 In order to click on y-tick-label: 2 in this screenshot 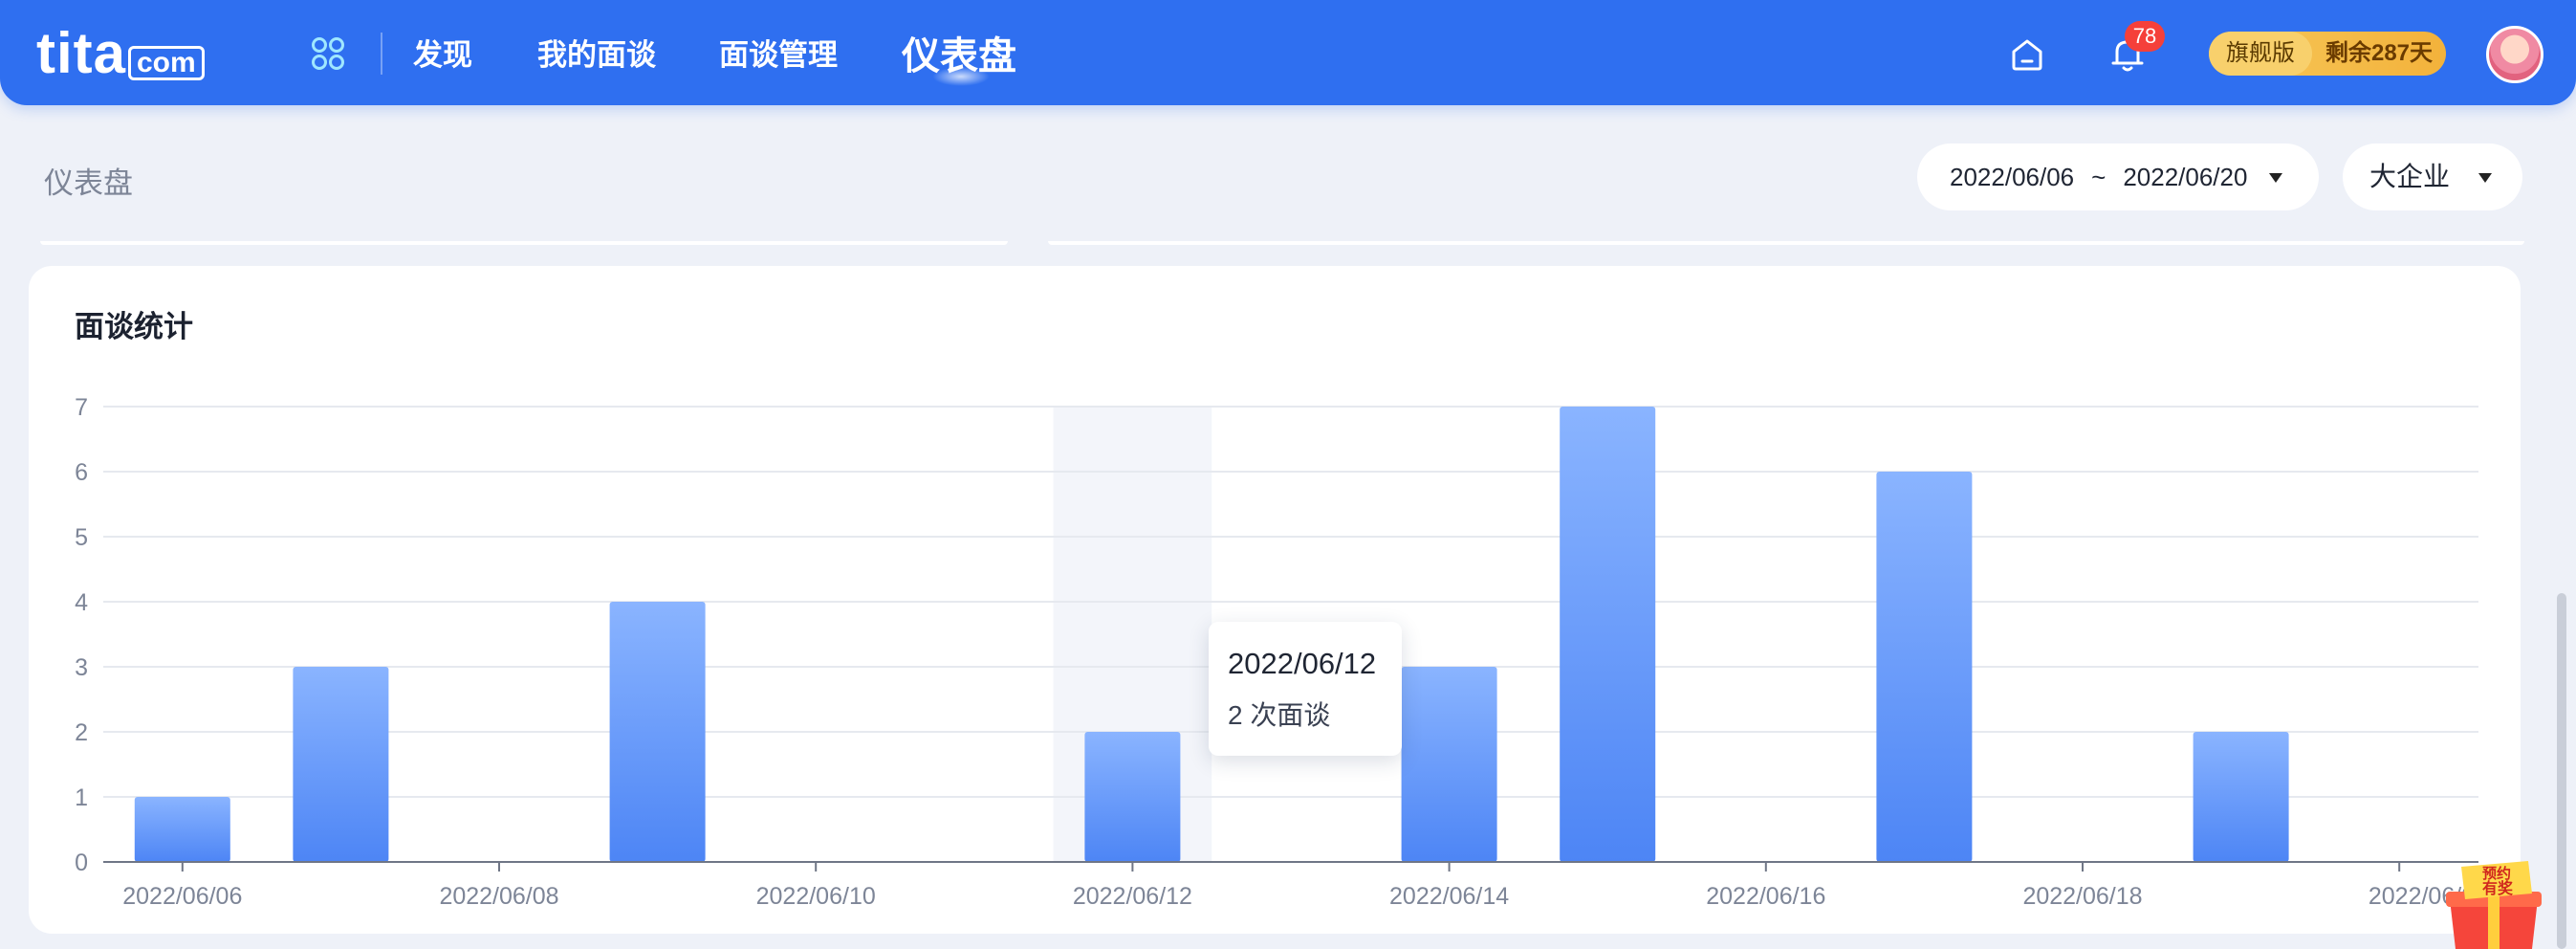, I will do `click(81, 732)`.